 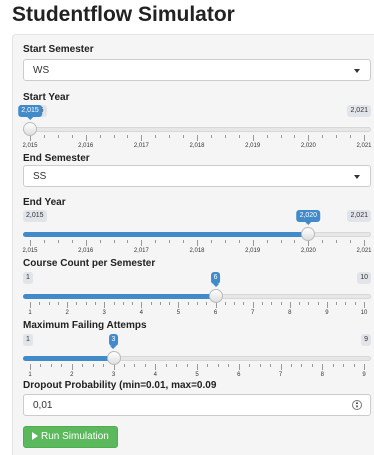 I want to click on dropout-value: 0,01, so click(x=43, y=405).